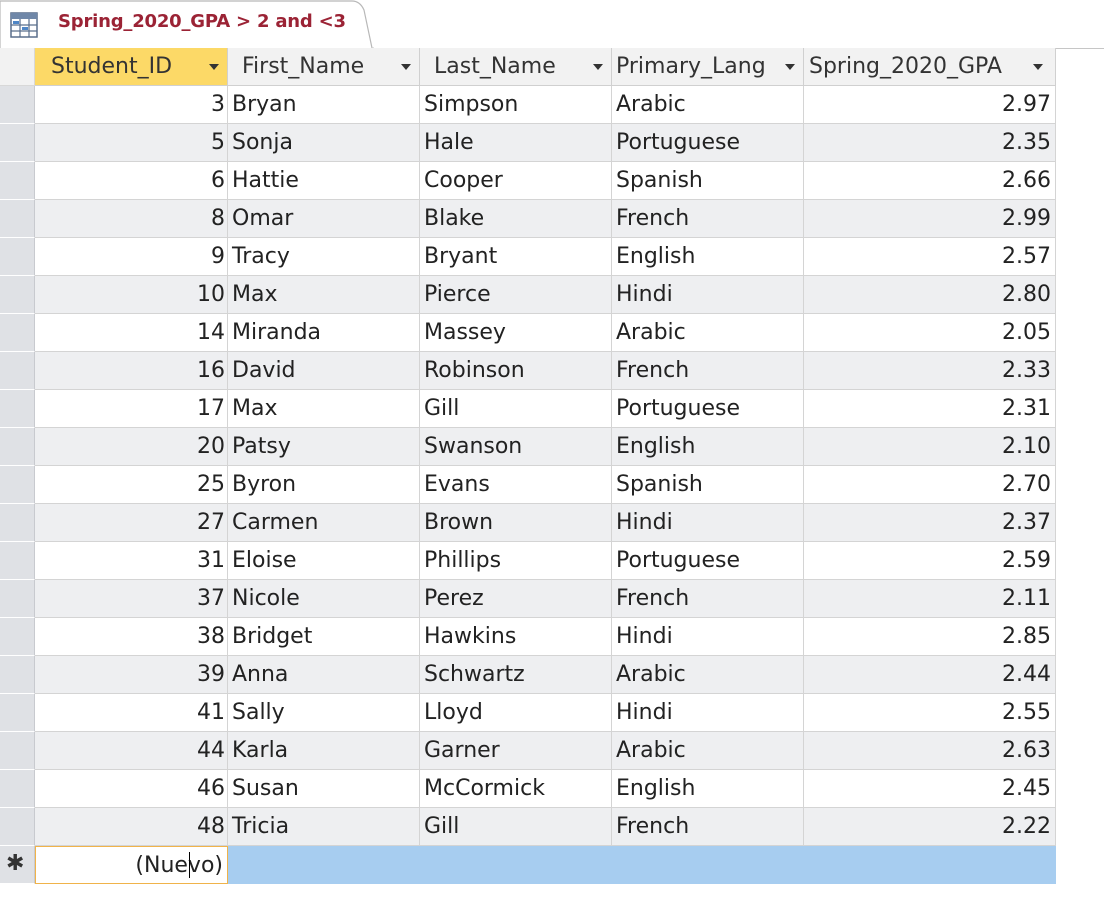 The image size is (1104, 917). What do you see at coordinates (930, 827) in the screenshot?
I see `cell-spring-2020-gpa: 2.22` at bounding box center [930, 827].